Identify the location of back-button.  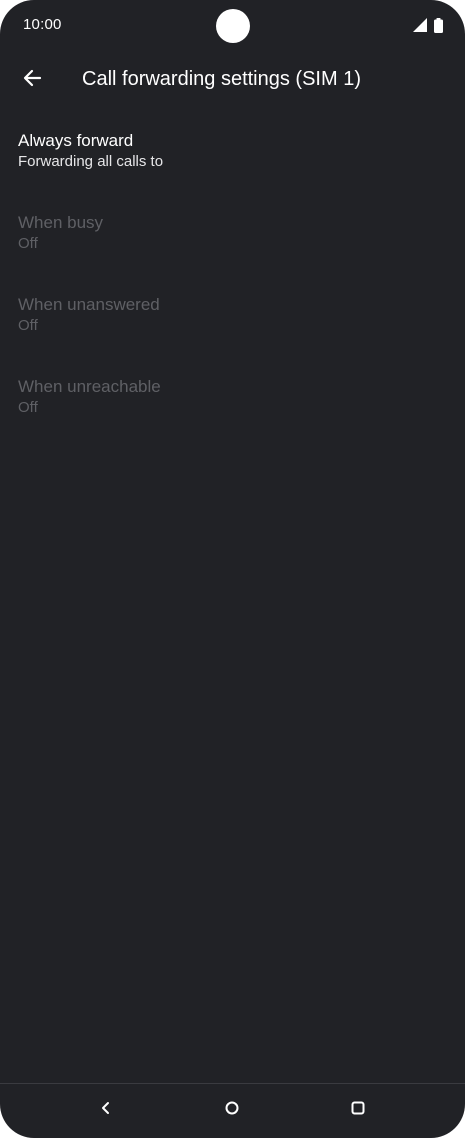
(32, 80).